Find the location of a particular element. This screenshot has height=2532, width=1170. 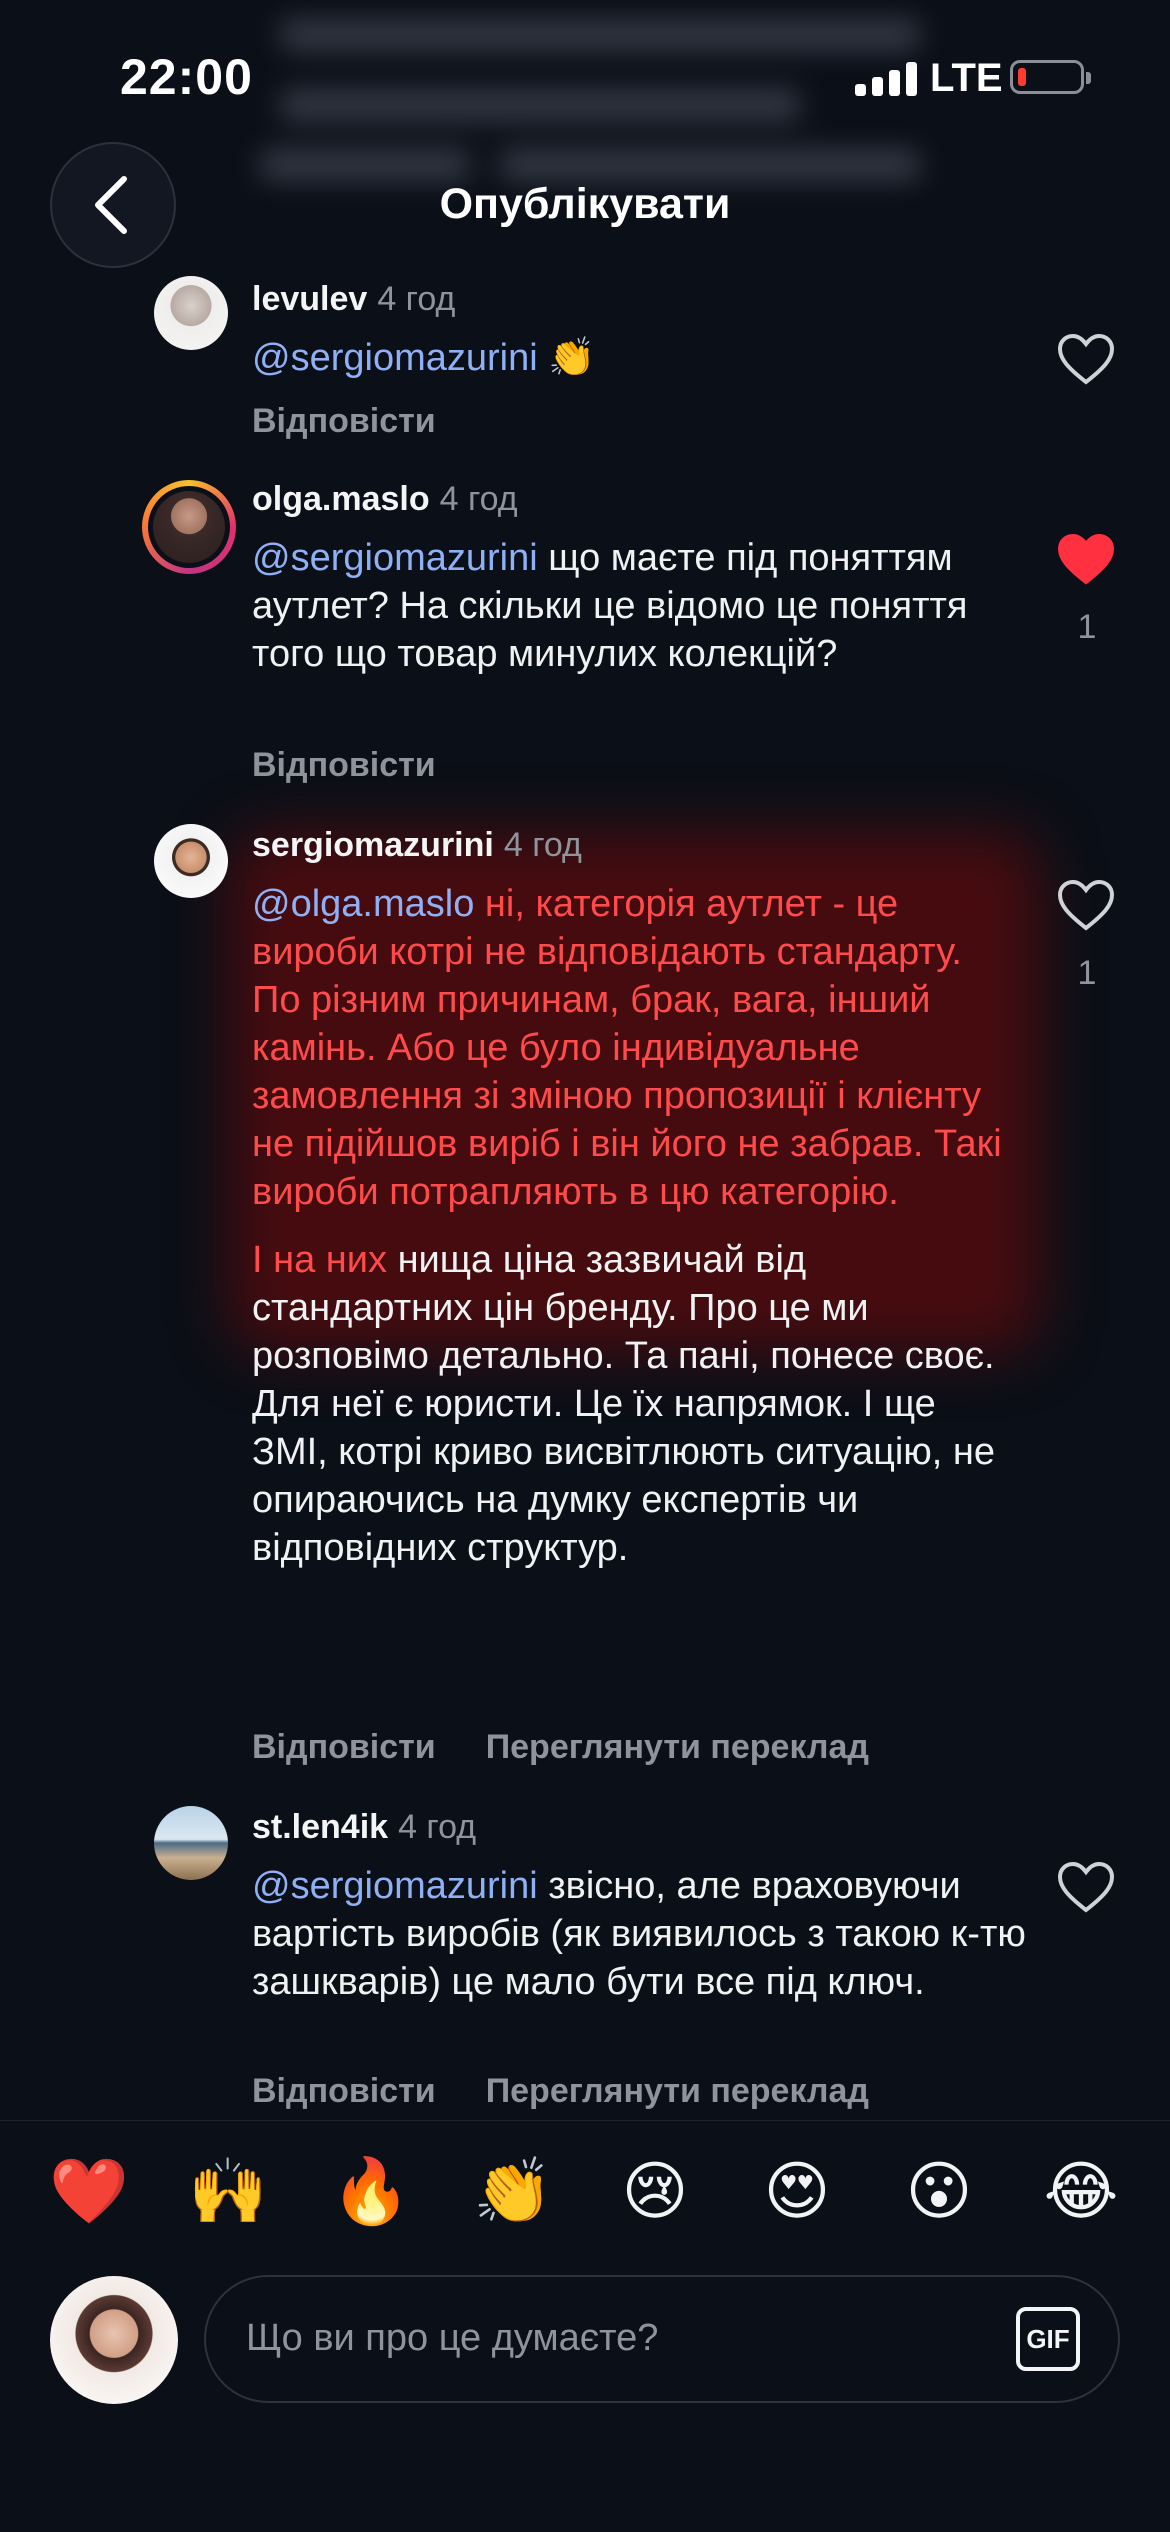

heart-filled-icon is located at coordinates (1086, 560).